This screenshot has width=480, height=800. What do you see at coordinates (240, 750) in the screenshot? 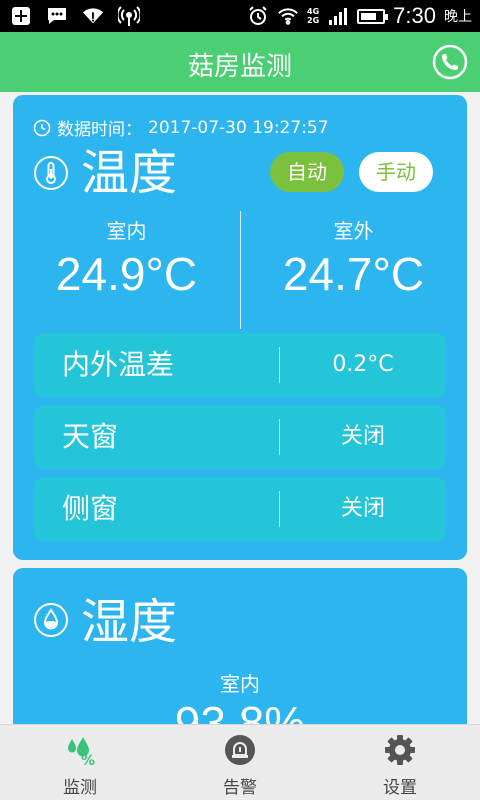
I see `alarm-icon` at bounding box center [240, 750].